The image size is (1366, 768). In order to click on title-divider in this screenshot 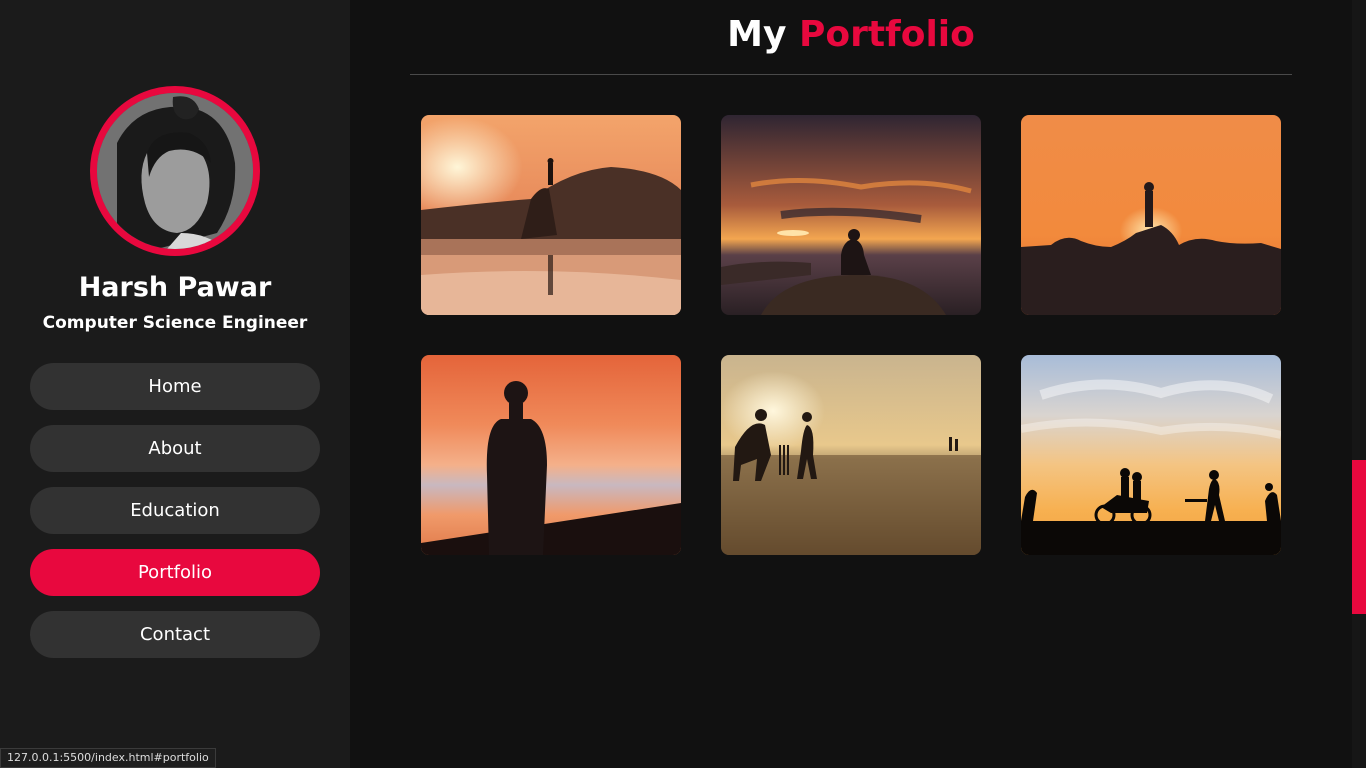, I will do `click(851, 74)`.